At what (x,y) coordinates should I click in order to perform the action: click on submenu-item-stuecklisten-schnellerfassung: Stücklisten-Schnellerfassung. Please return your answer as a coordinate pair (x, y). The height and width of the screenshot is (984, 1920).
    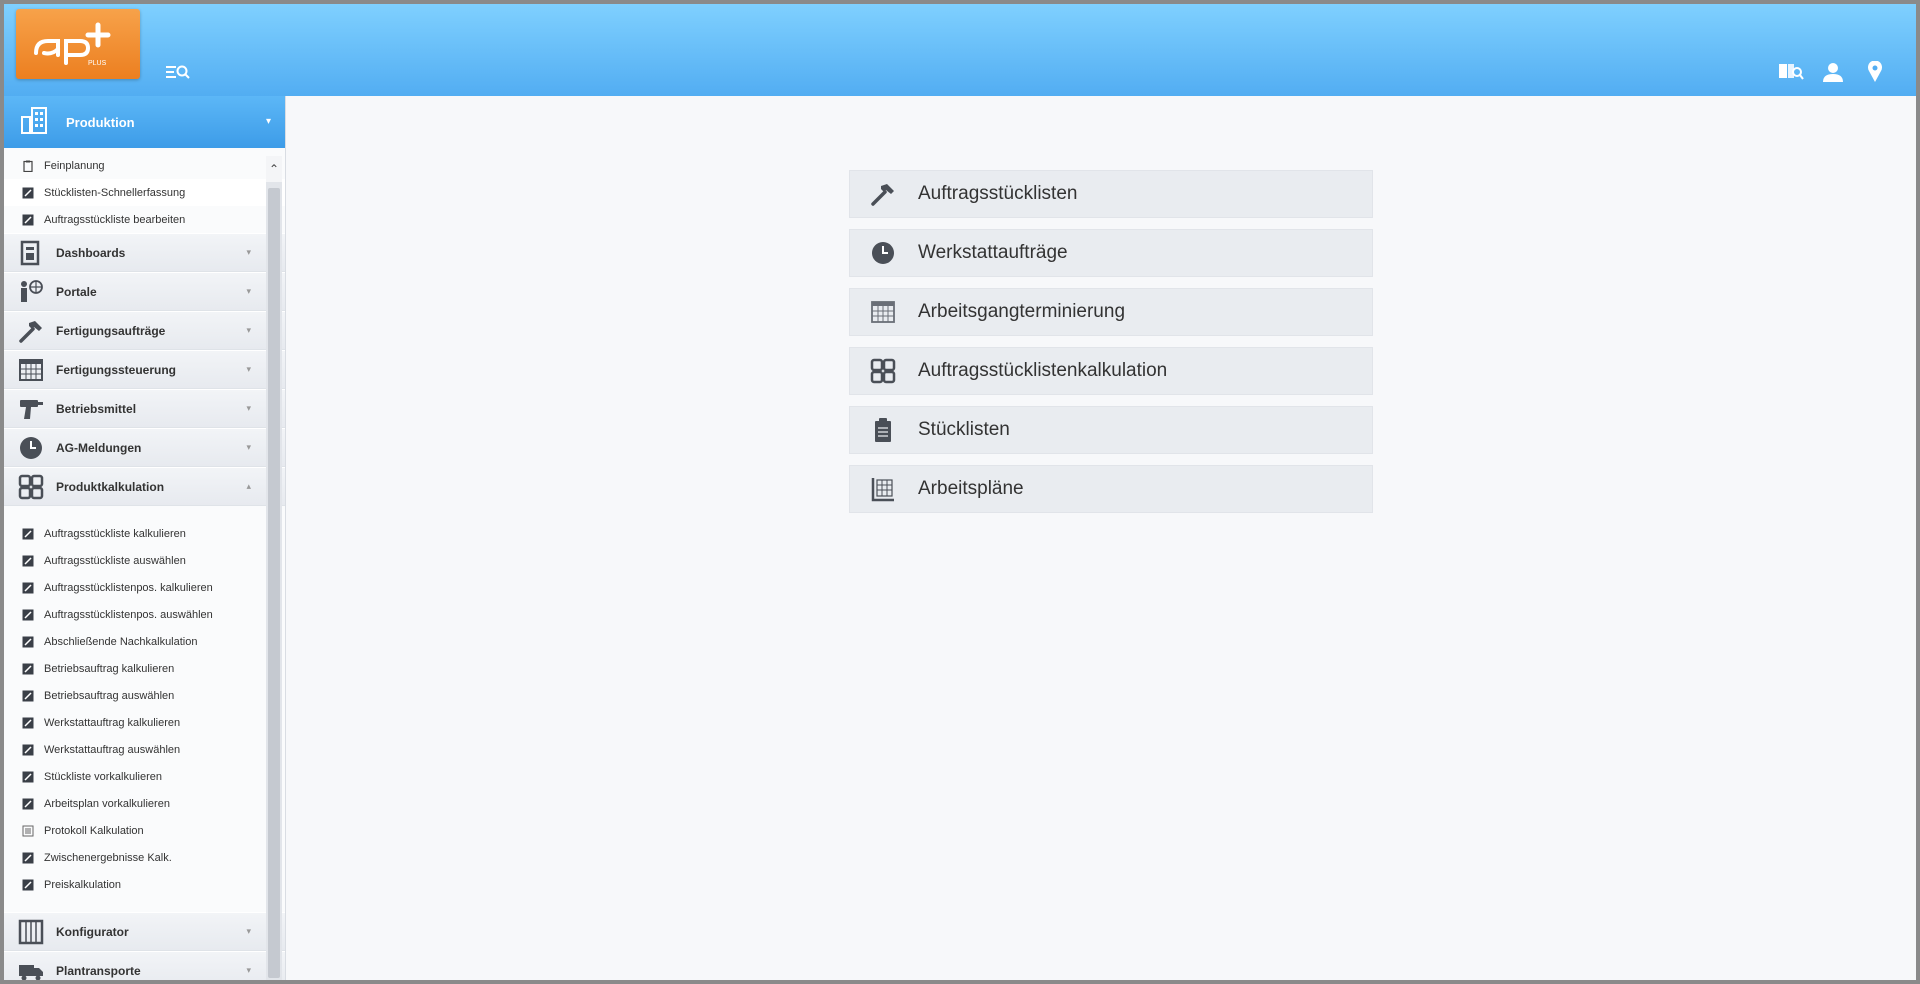
    Looking at the image, I should click on (144, 192).